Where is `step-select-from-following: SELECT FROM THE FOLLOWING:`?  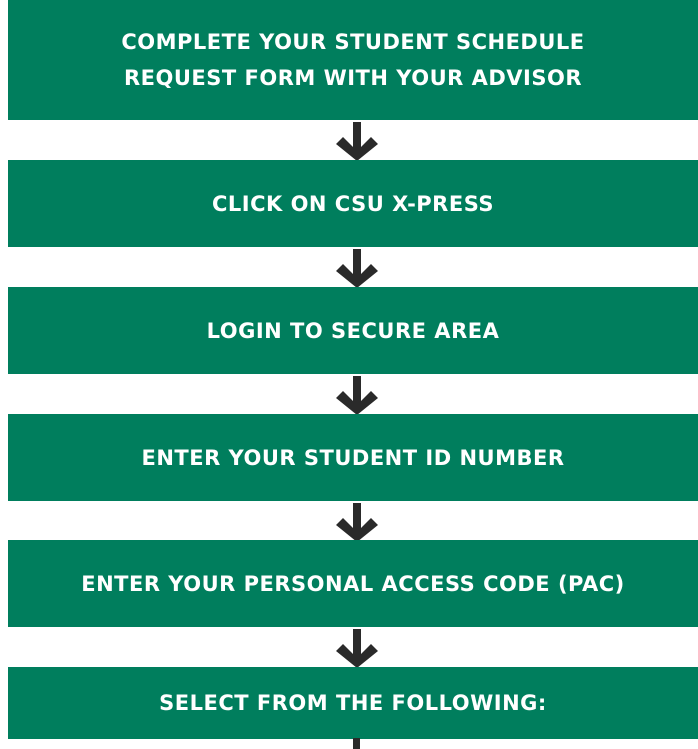 step-select-from-following: SELECT FROM THE FOLLOWING: is located at coordinates (353, 703).